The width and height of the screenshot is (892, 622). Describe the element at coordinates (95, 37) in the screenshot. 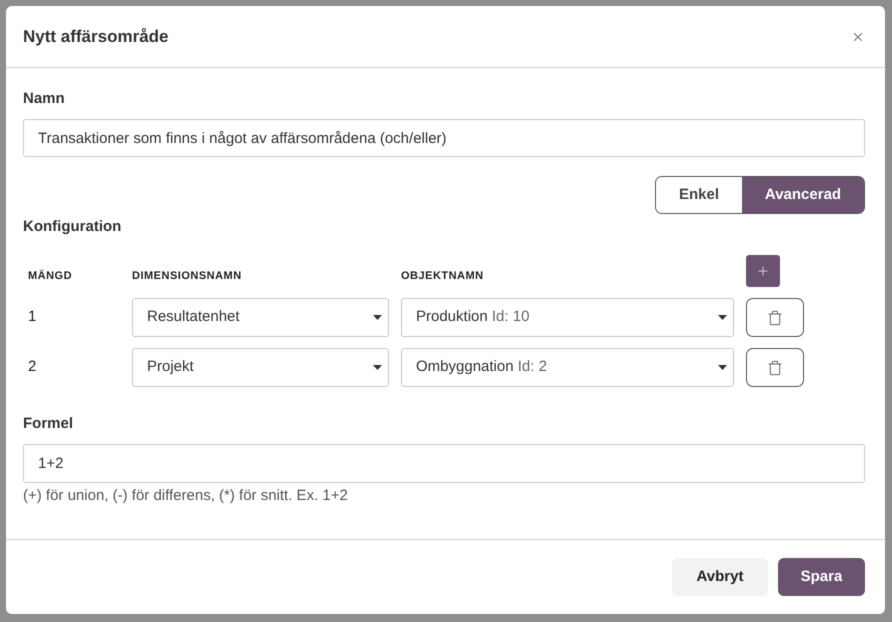

I see `dialog-title: Nytt affärsområde` at that location.